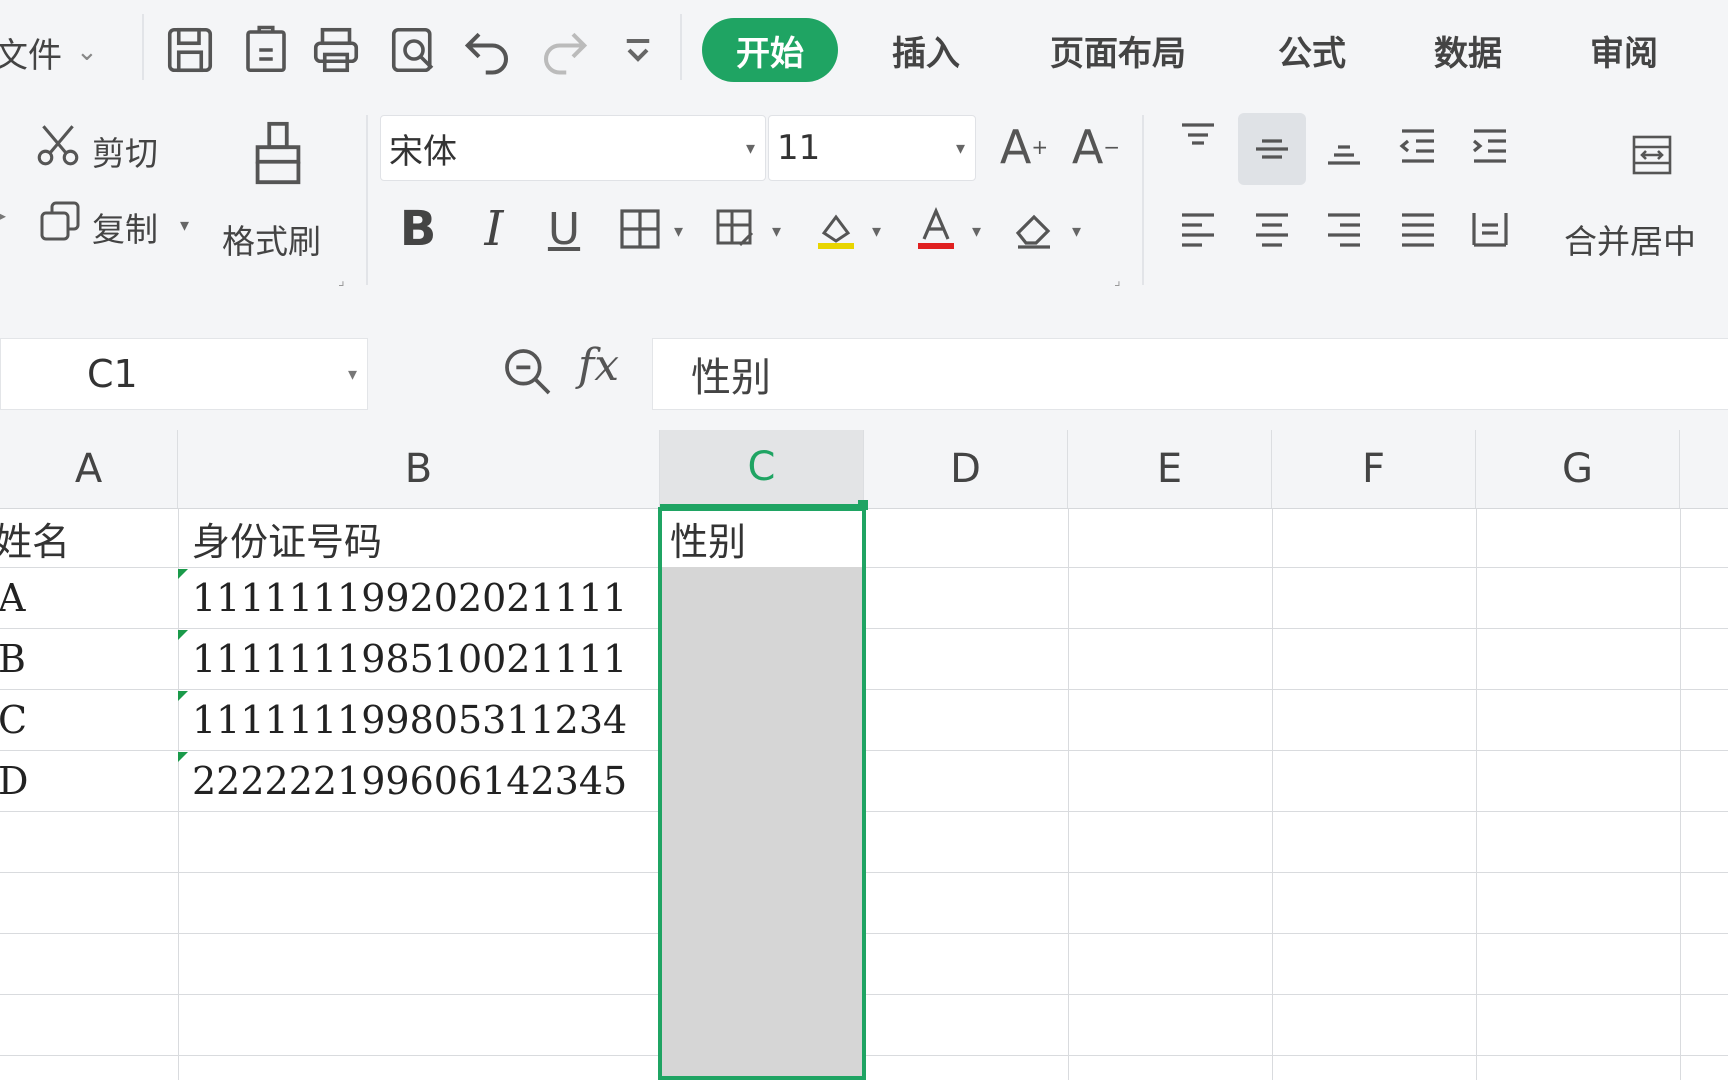 Image resolution: width=1728 pixels, height=1080 pixels. What do you see at coordinates (1652, 155) in the screenshot?
I see `merge-center-icon` at bounding box center [1652, 155].